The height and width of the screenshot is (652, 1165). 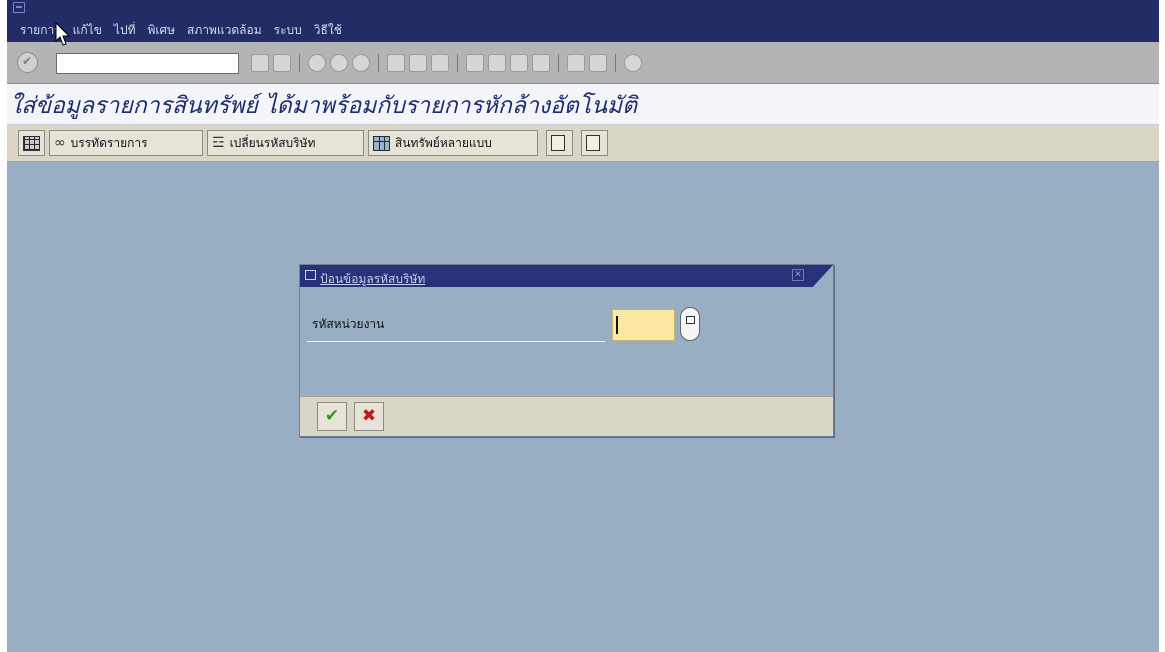 What do you see at coordinates (63, 34) in the screenshot?
I see `mouse-pointer-icon` at bounding box center [63, 34].